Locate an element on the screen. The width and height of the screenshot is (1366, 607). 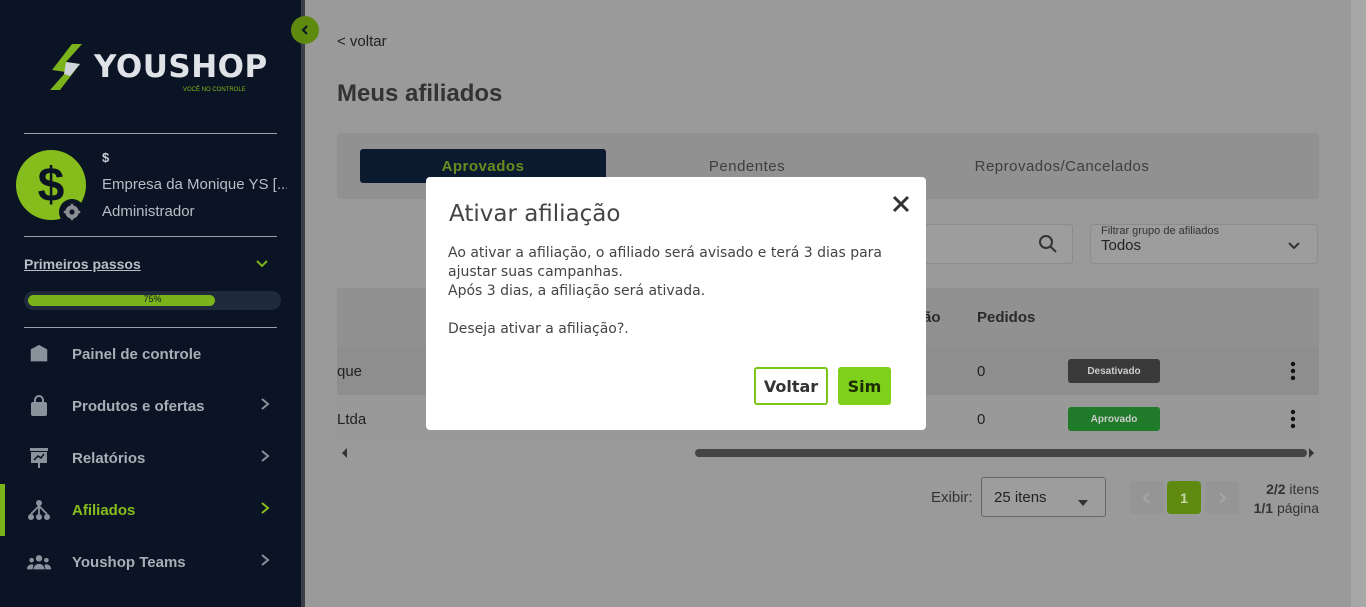
nav-label: Afiliados is located at coordinates (104, 510).